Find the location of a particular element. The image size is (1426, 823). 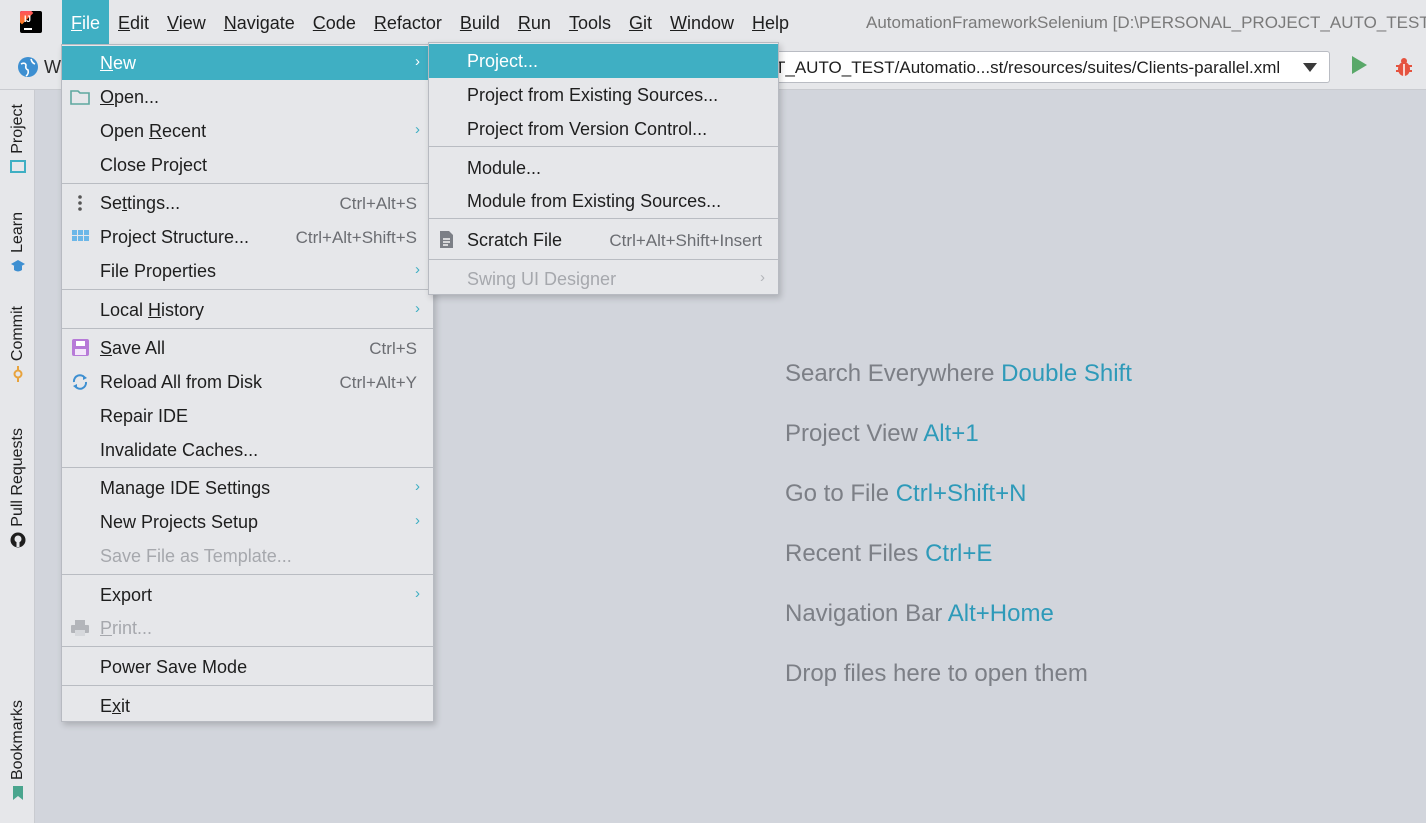

menu-item-settings: Settings... Ctrl+Alt+S is located at coordinates (247, 203).